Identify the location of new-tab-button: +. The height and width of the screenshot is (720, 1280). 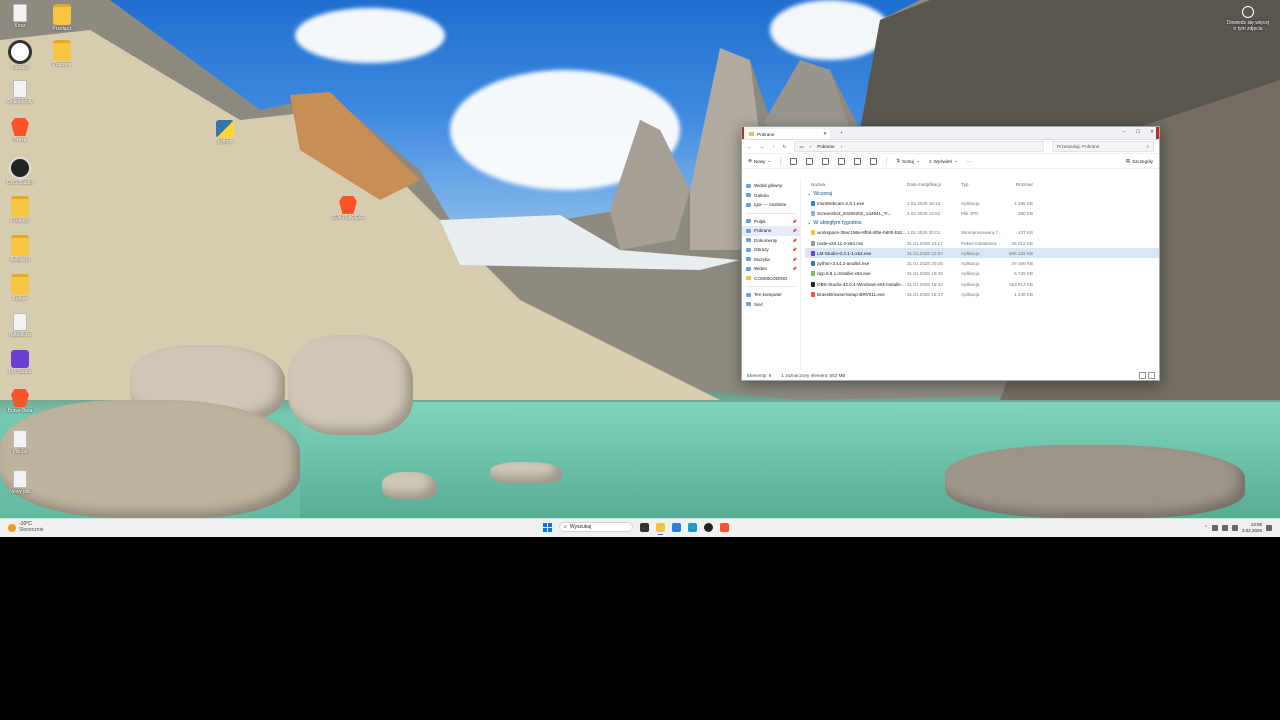
(841, 132).